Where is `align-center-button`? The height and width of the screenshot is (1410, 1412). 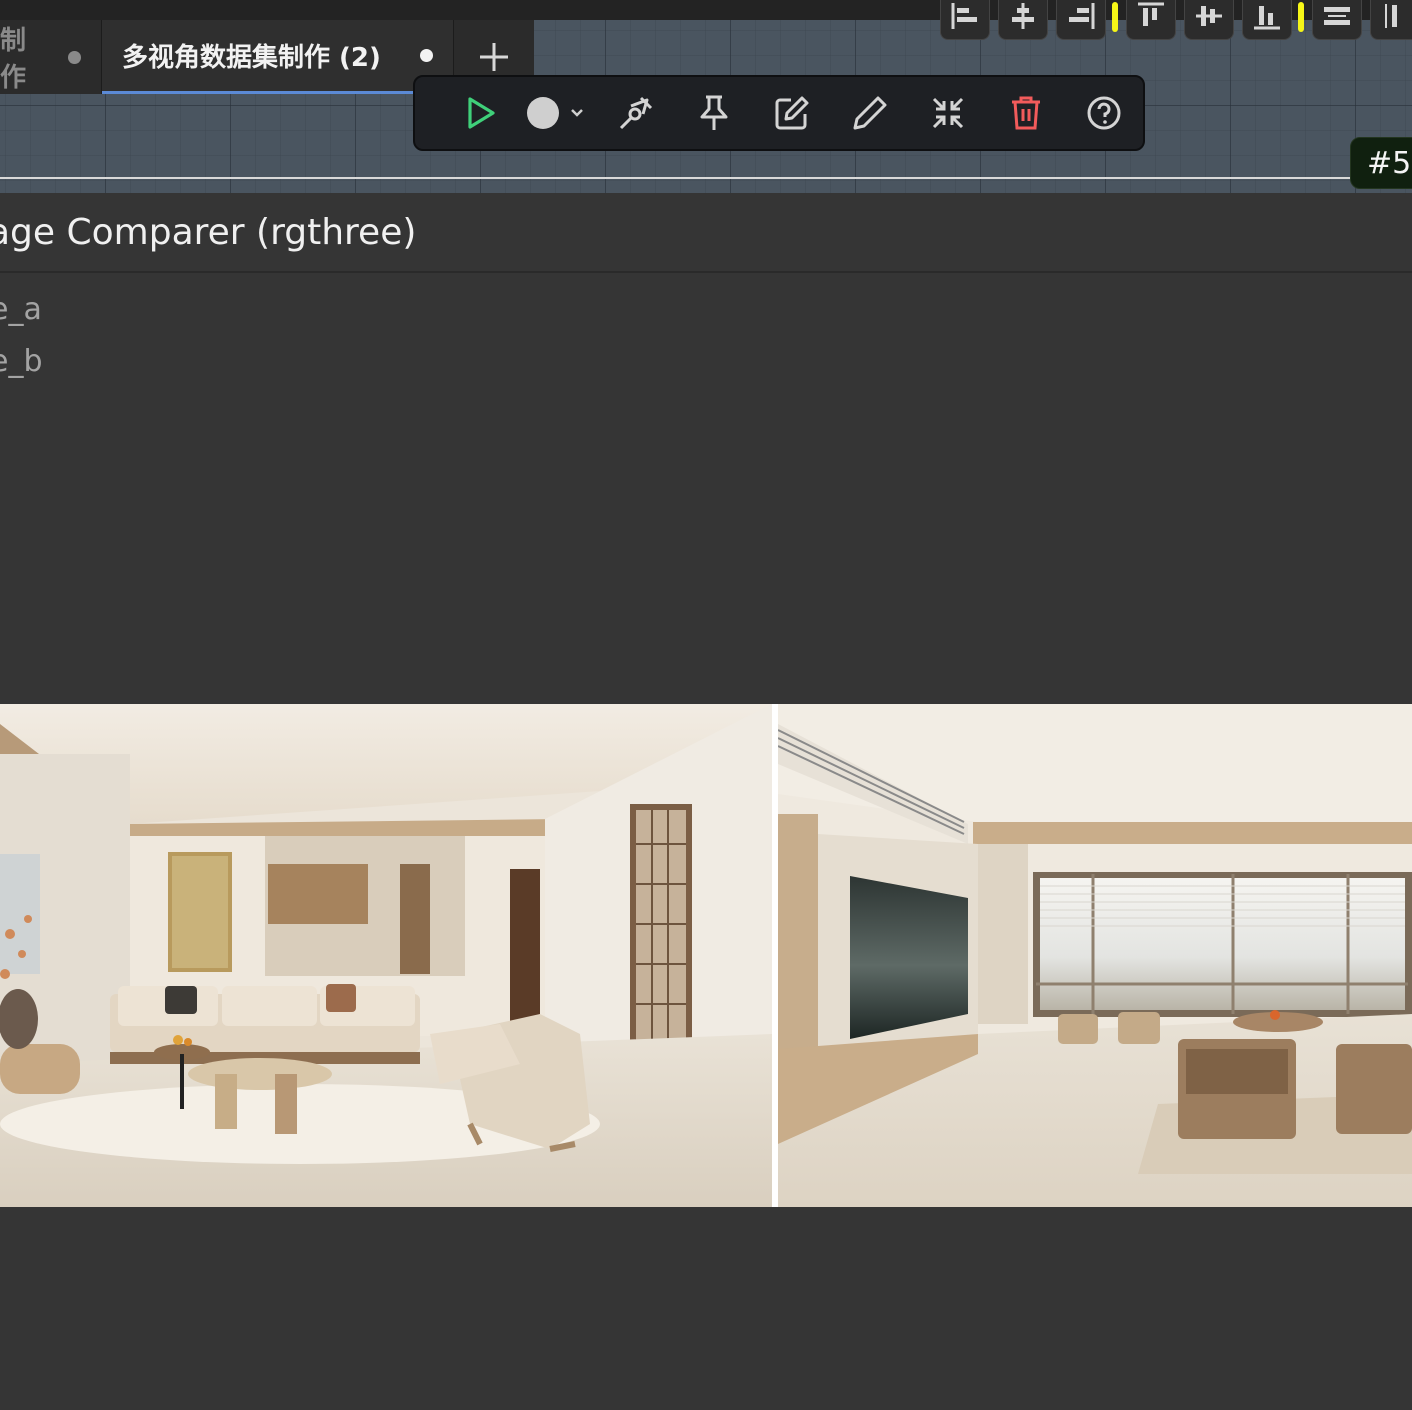 align-center-button is located at coordinates (1023, 20).